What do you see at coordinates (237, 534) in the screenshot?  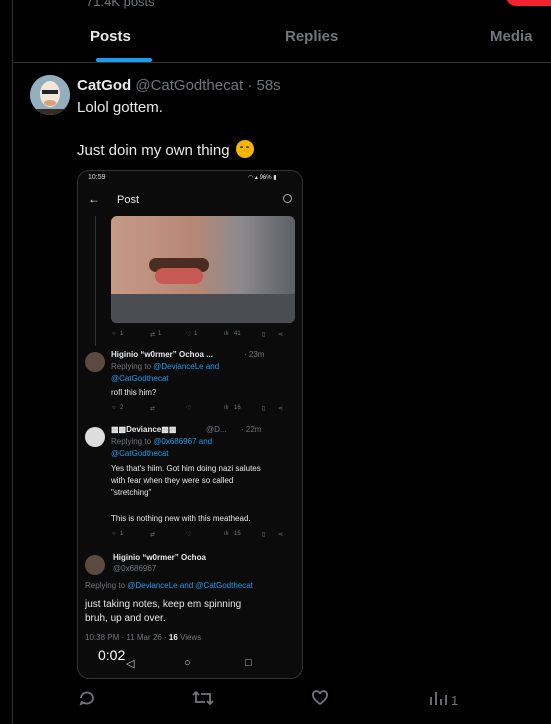 I see `views-count: 15` at bounding box center [237, 534].